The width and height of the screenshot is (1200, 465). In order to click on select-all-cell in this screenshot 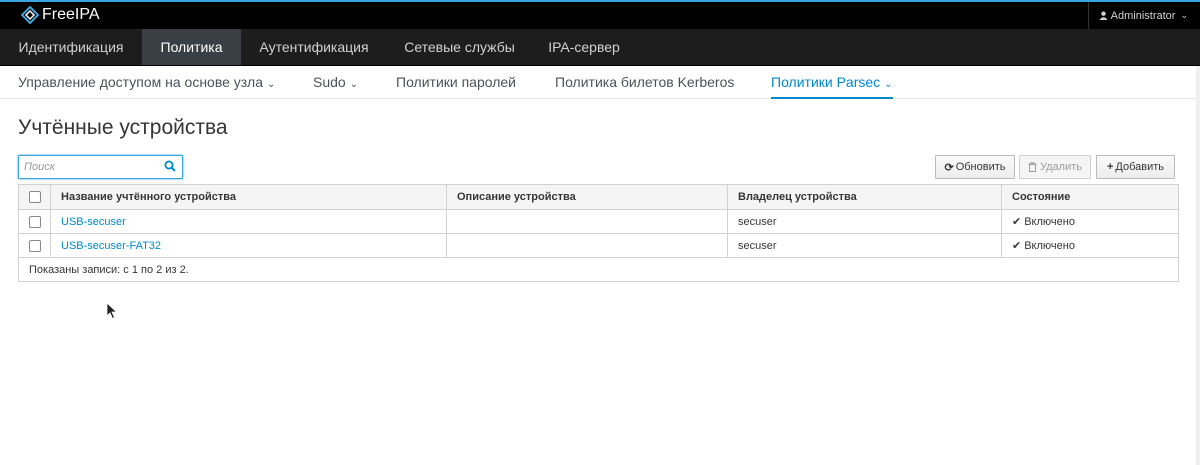, I will do `click(35, 197)`.